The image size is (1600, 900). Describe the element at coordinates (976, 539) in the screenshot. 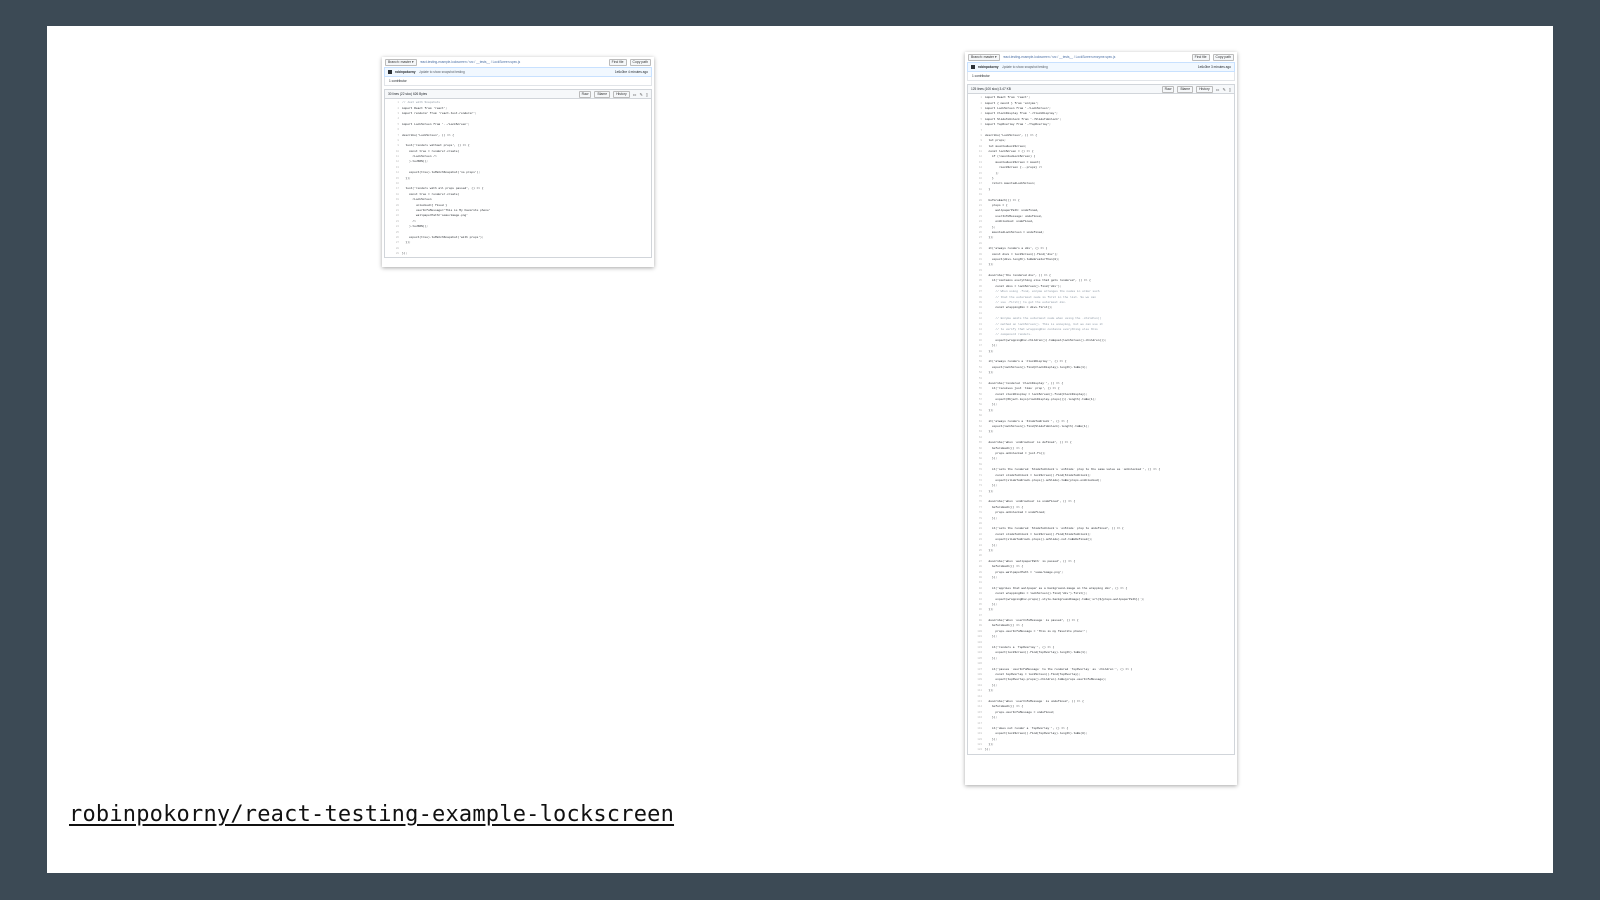

I see `line-number: 83` at that location.